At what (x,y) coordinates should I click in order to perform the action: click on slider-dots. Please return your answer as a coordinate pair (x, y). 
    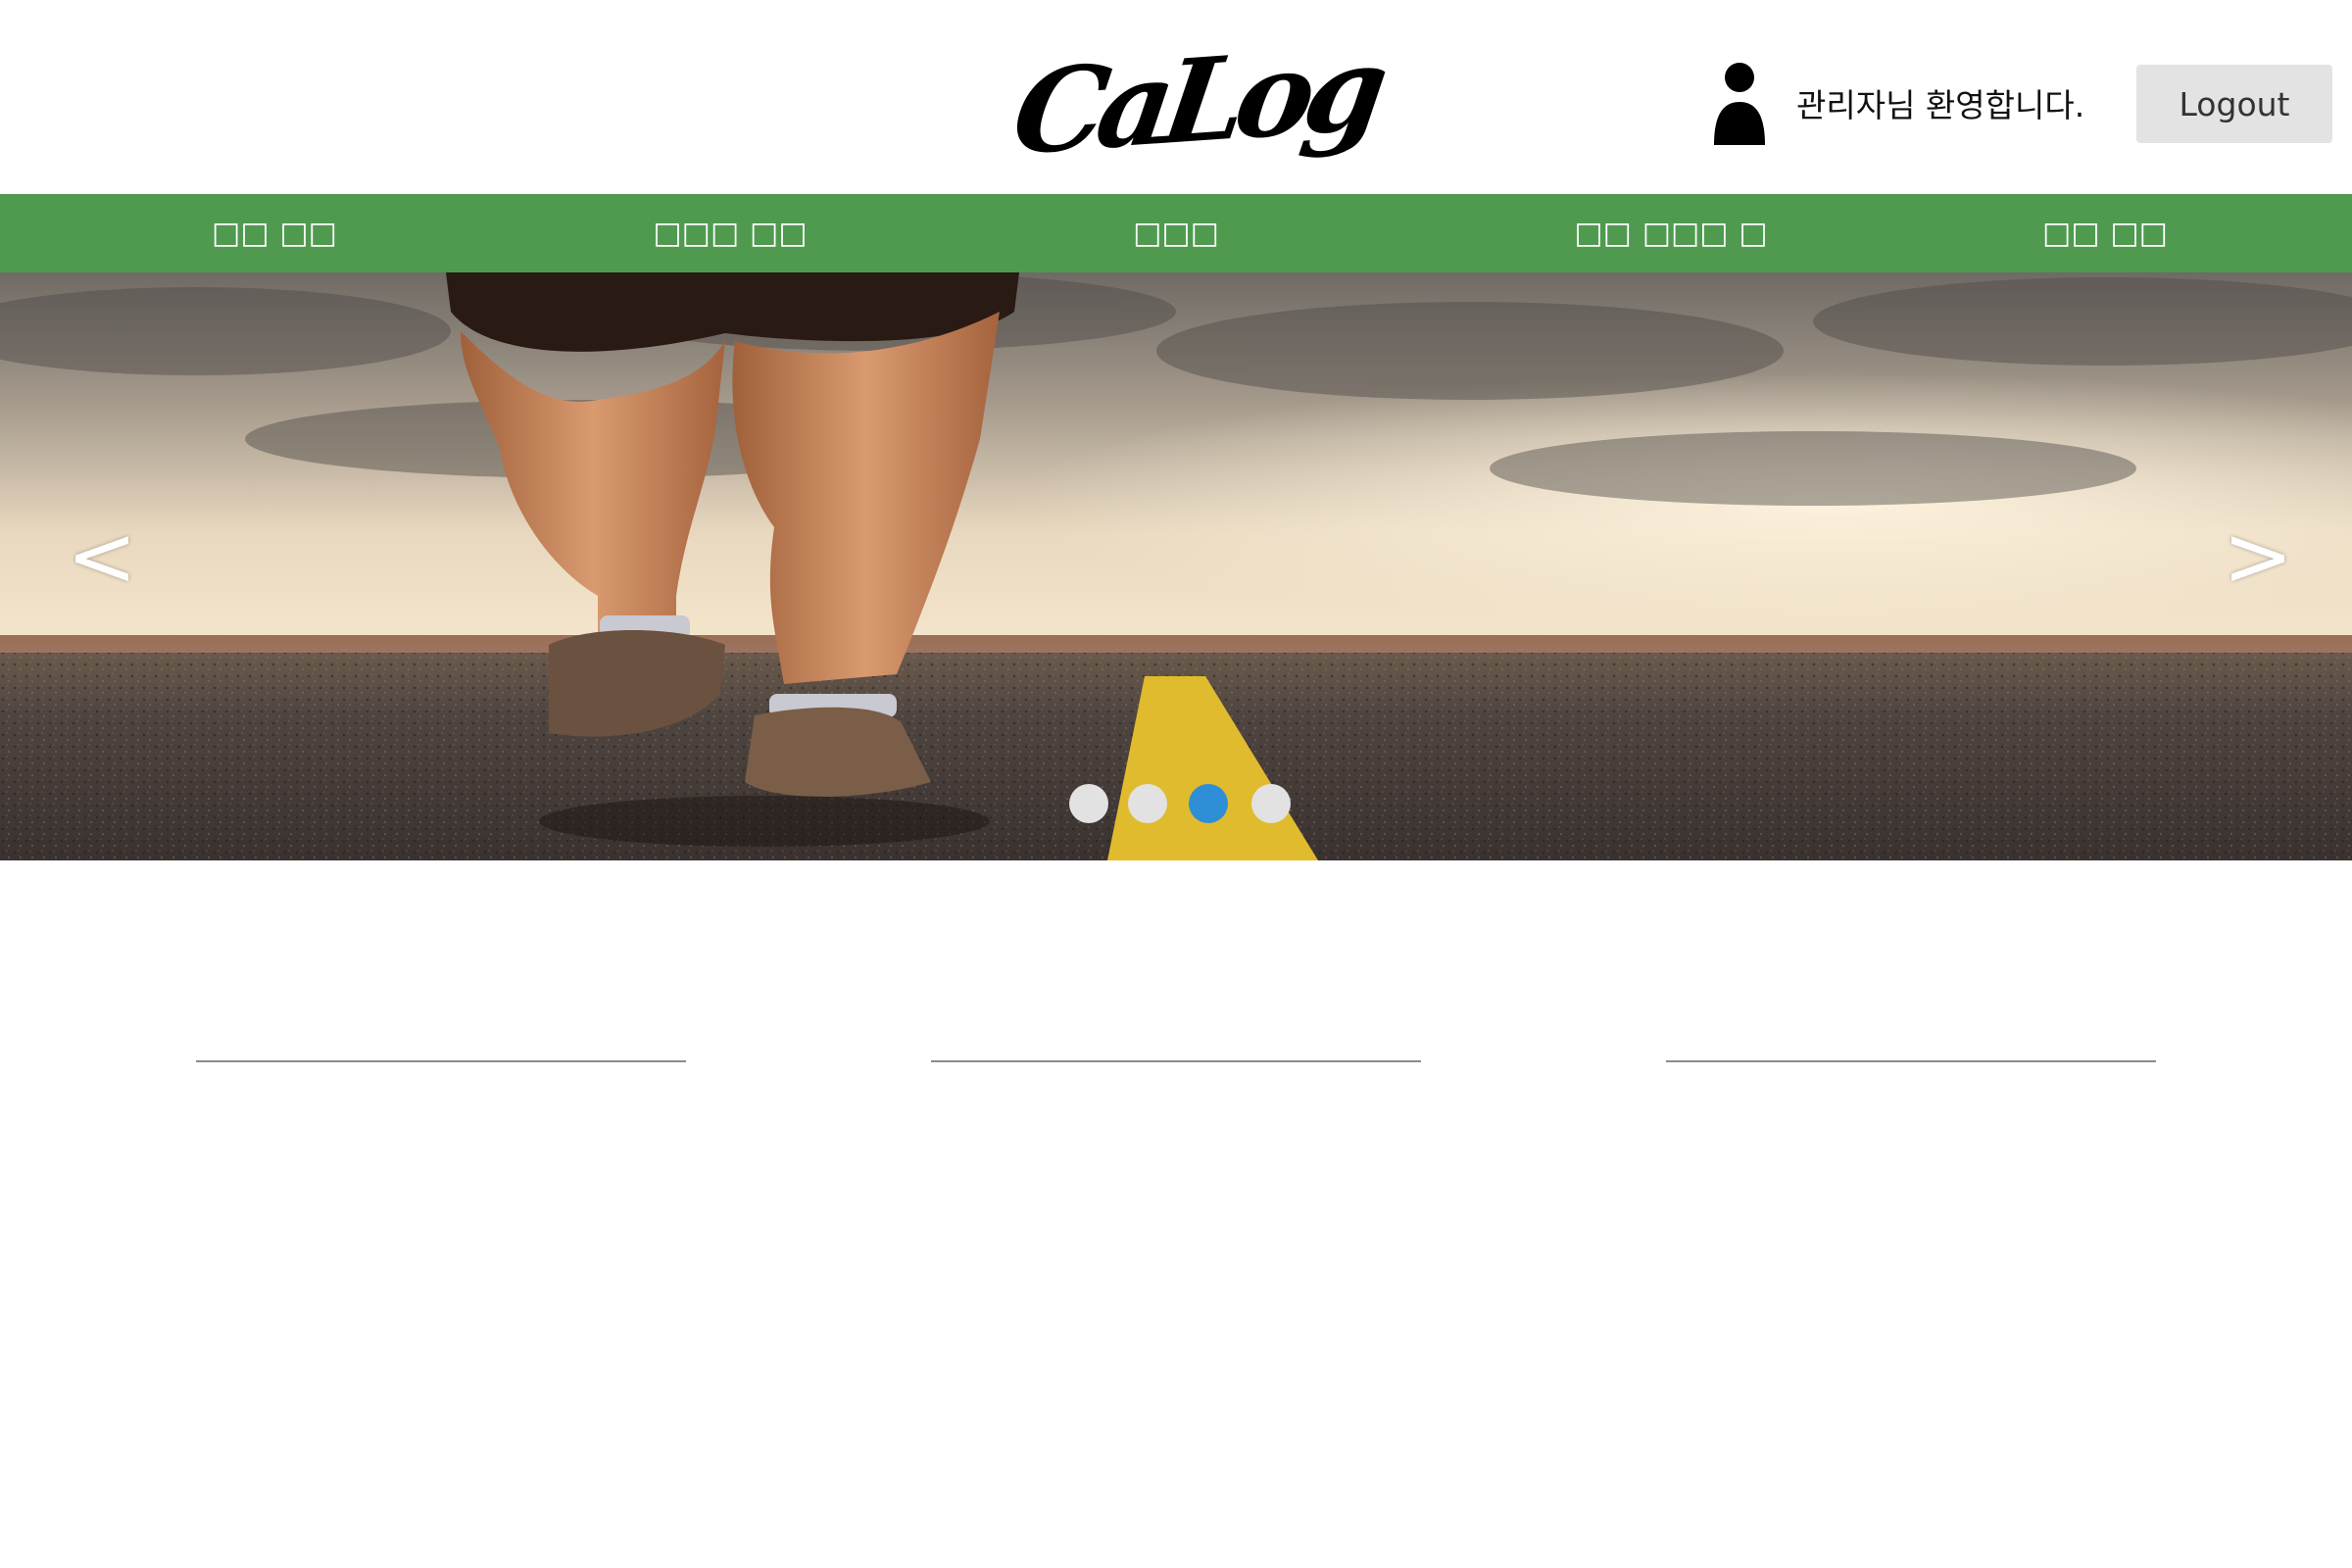
    Looking at the image, I should click on (1176, 805).